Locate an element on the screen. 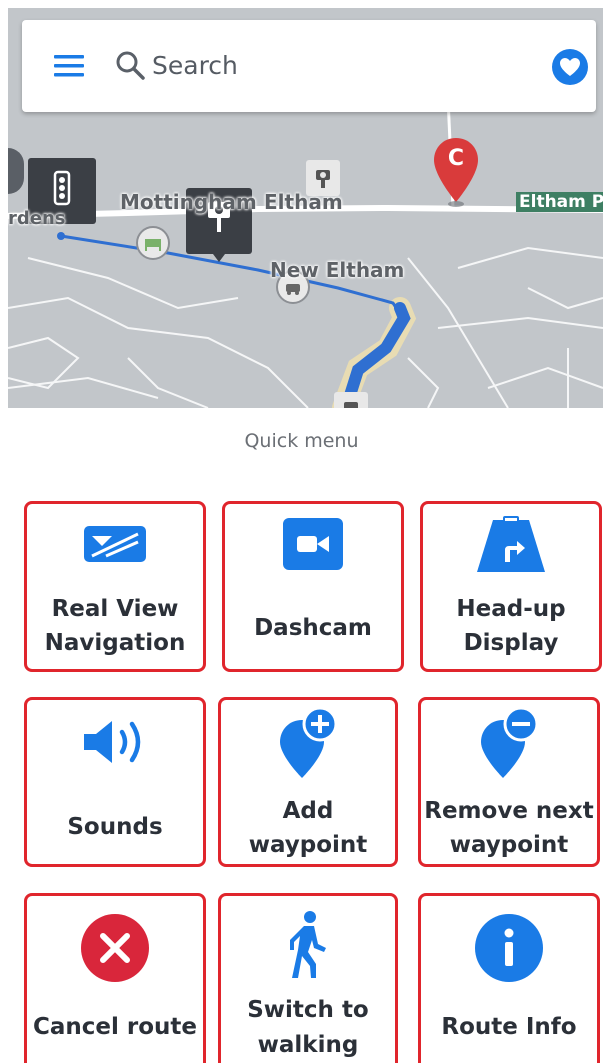  hotel-icon is located at coordinates (153, 243).